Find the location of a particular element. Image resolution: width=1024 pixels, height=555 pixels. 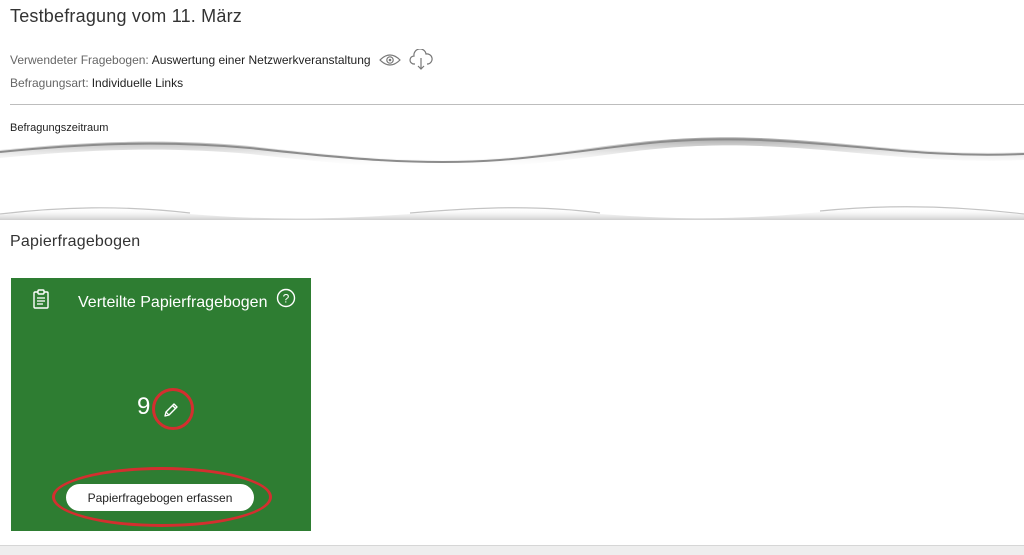

cloud-download-icon is located at coordinates (420, 60).